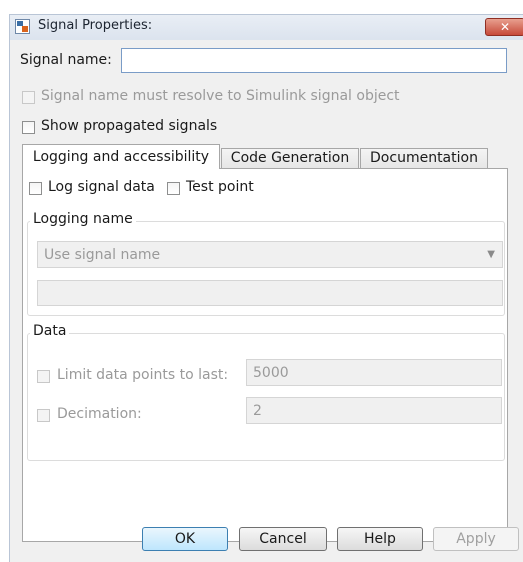  What do you see at coordinates (266, 27) in the screenshot?
I see `title-bar: Signal Properties: ✕` at bounding box center [266, 27].